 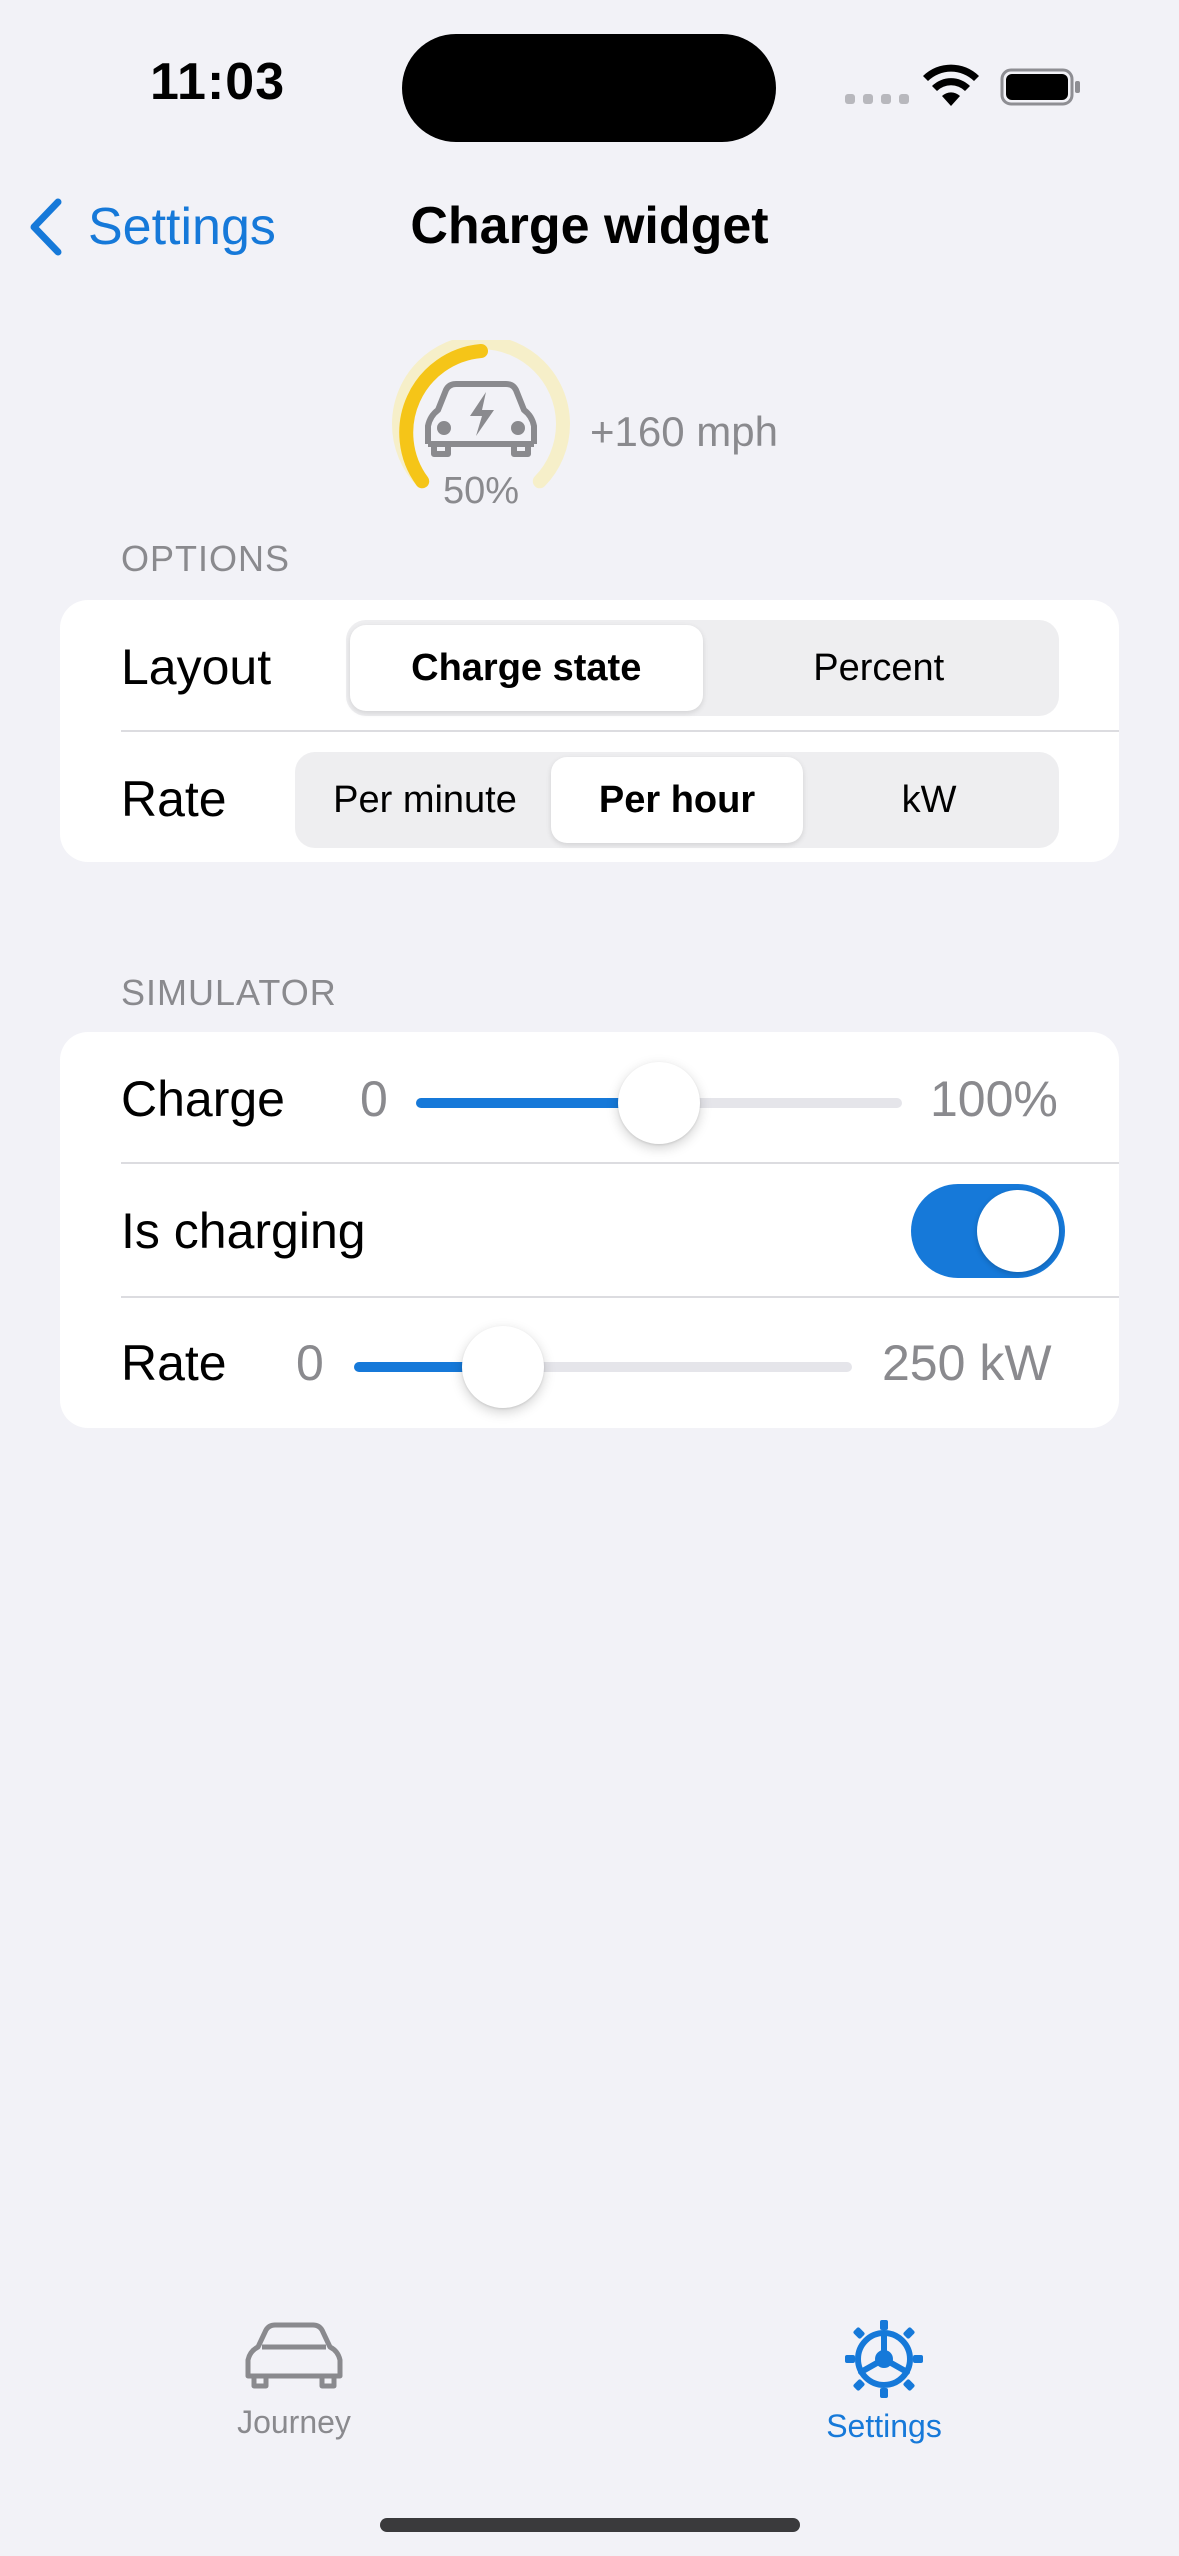 I want to click on rate-option-label: Rate, so click(x=174, y=799).